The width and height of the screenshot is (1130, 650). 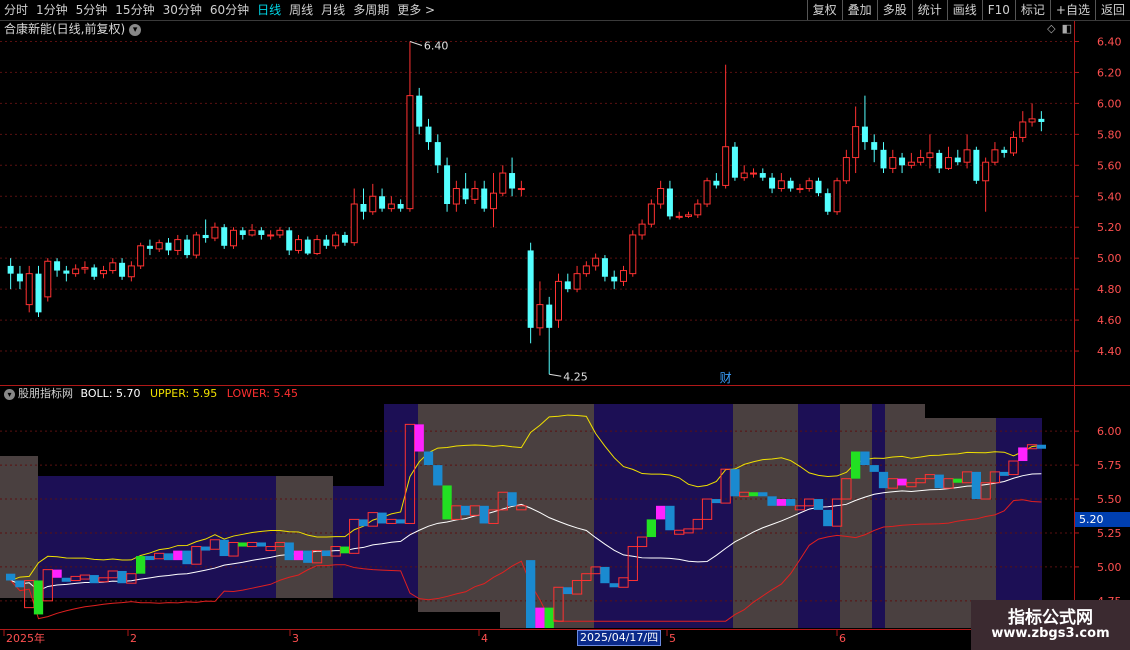 What do you see at coordinates (133, 638) in the screenshot?
I see `date-label: 2` at bounding box center [133, 638].